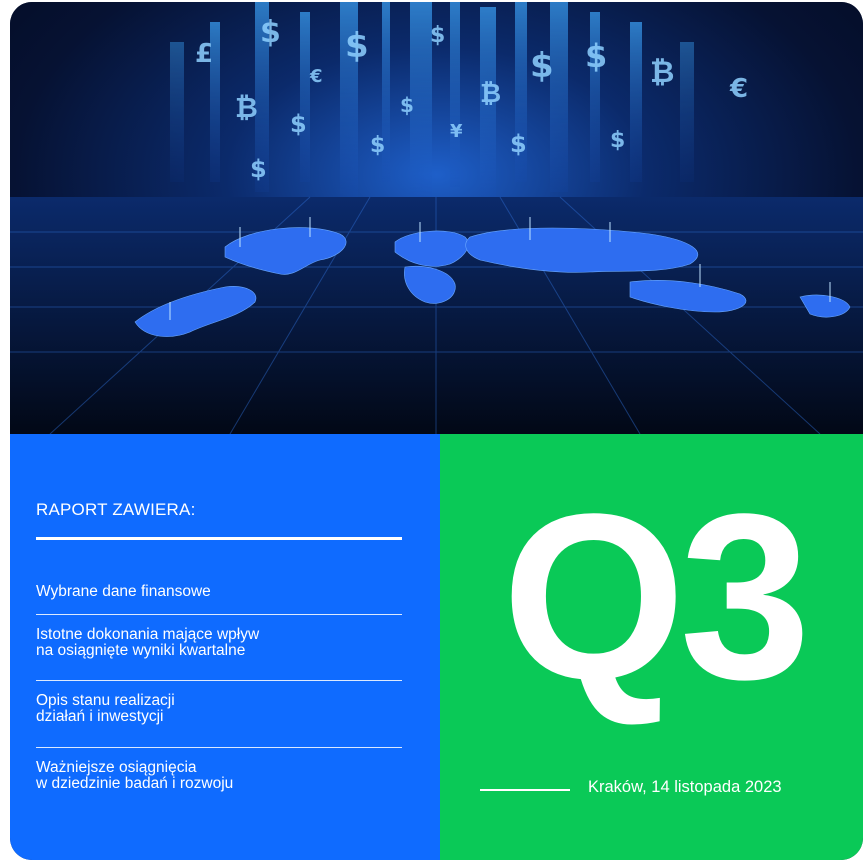  Describe the element at coordinates (116, 509) in the screenshot. I see `contents-heading: RAPORT ZAWIERA:` at that location.